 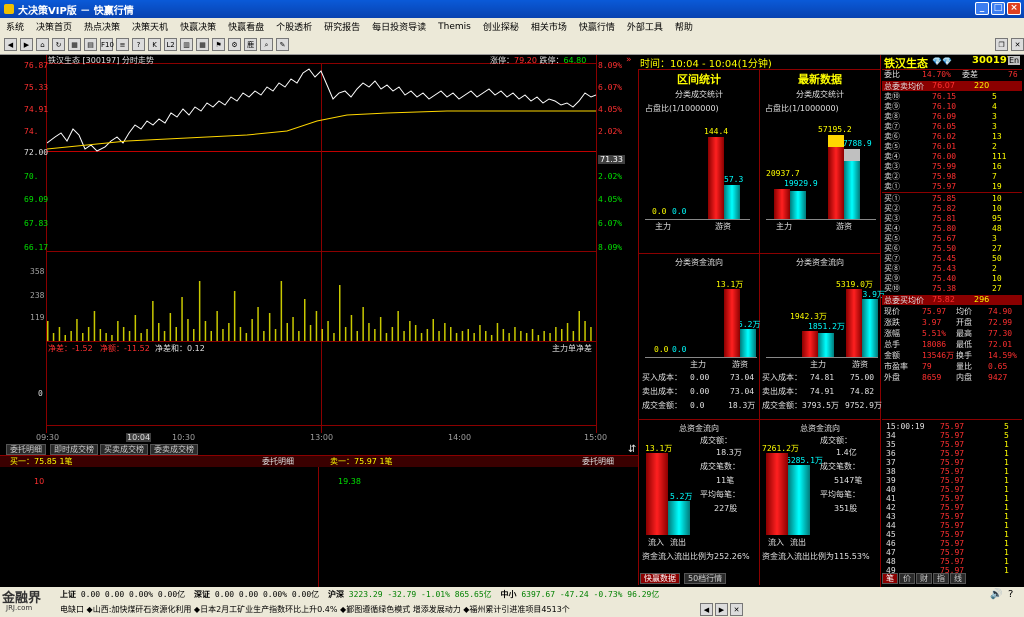 What do you see at coordinates (124, 449) in the screenshot?
I see `tab-bs-deal: 买卖成交榜` at bounding box center [124, 449].